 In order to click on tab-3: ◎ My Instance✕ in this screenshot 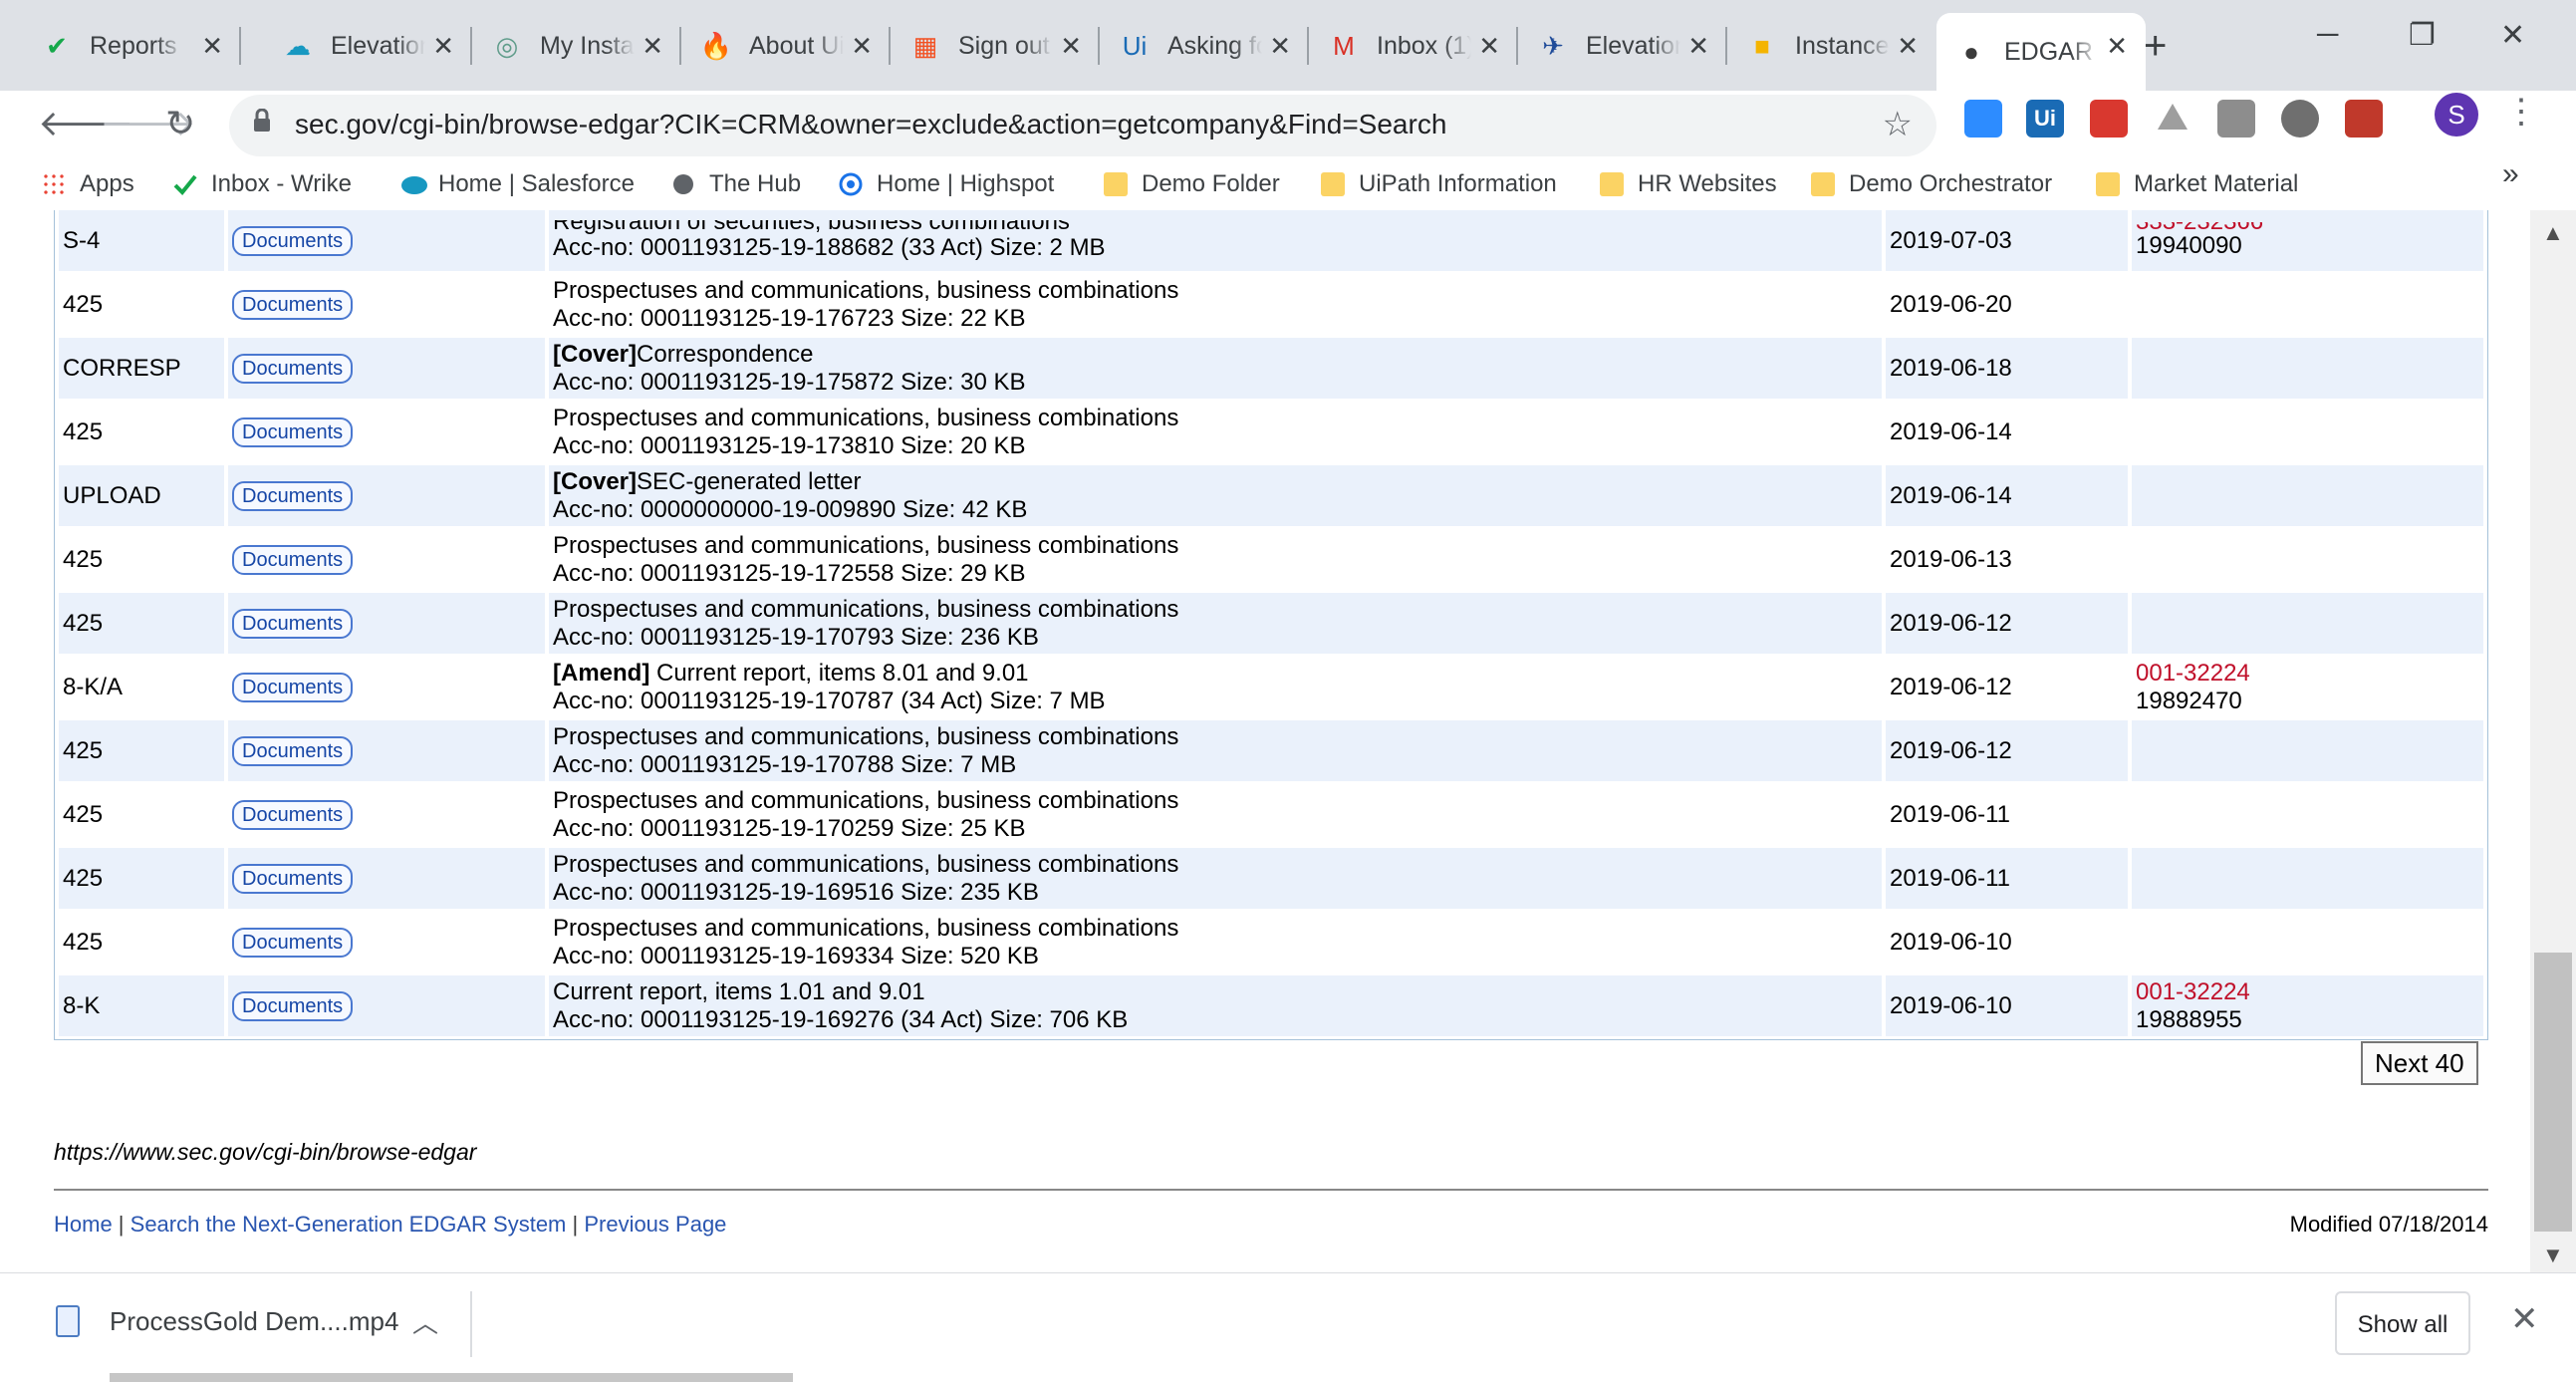, I will do `click(576, 46)`.